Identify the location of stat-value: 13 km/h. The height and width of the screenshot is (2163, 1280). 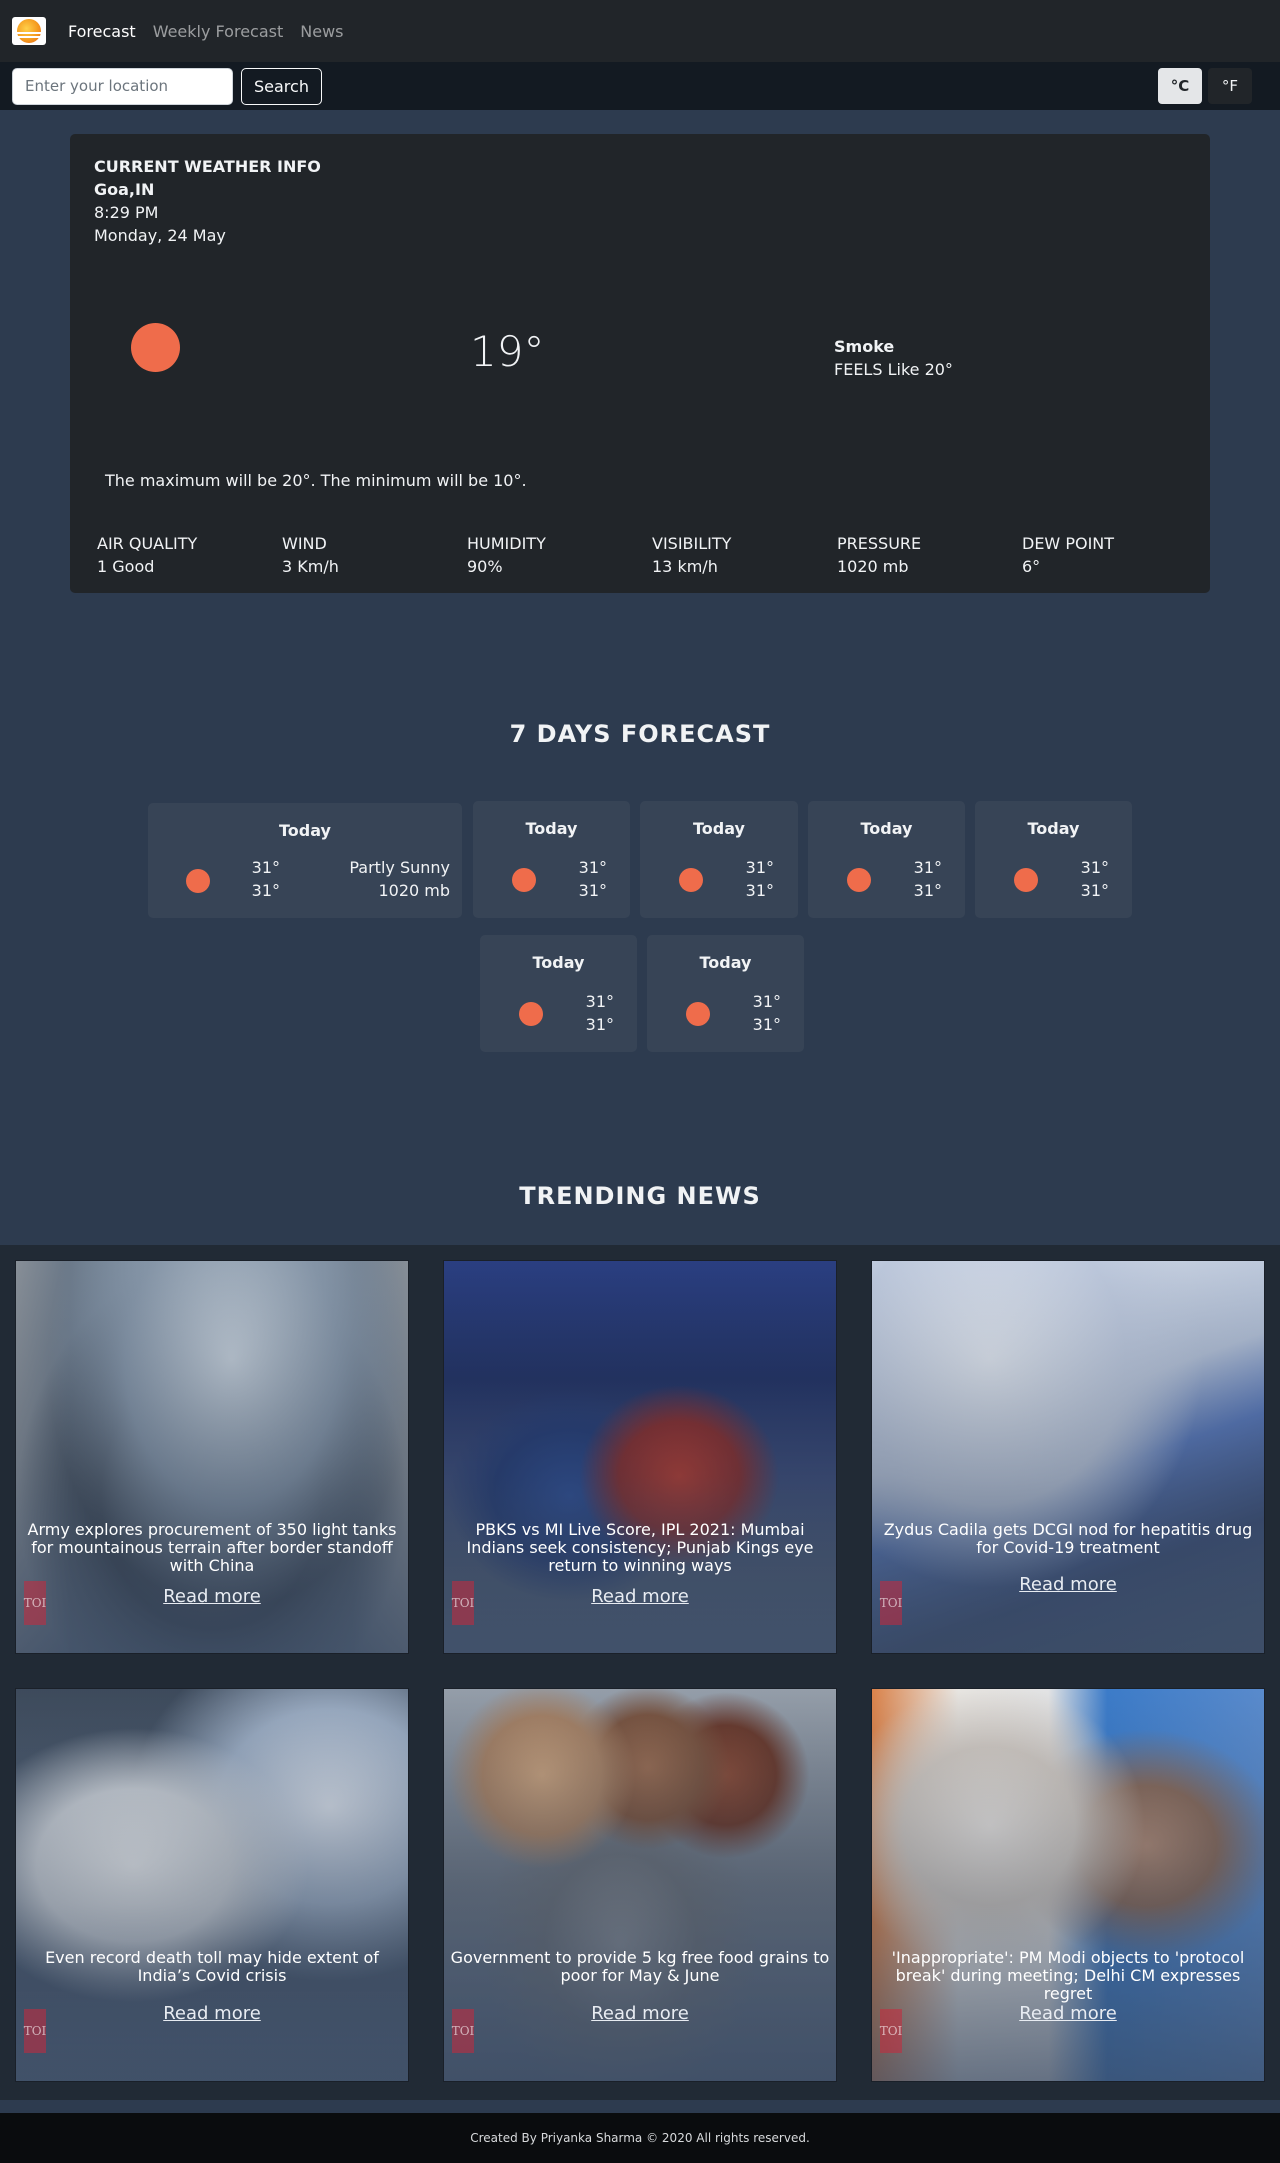
(685, 566).